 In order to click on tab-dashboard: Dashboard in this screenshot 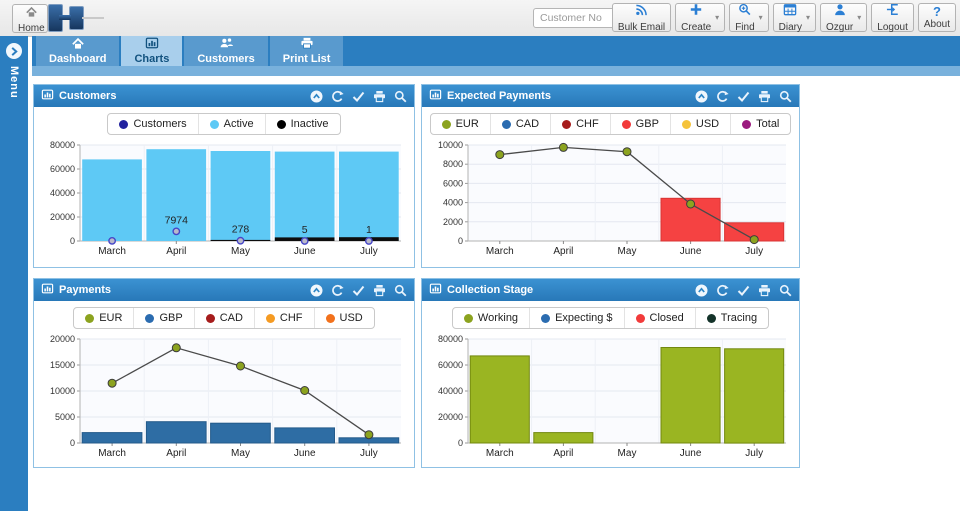, I will do `click(78, 51)`.